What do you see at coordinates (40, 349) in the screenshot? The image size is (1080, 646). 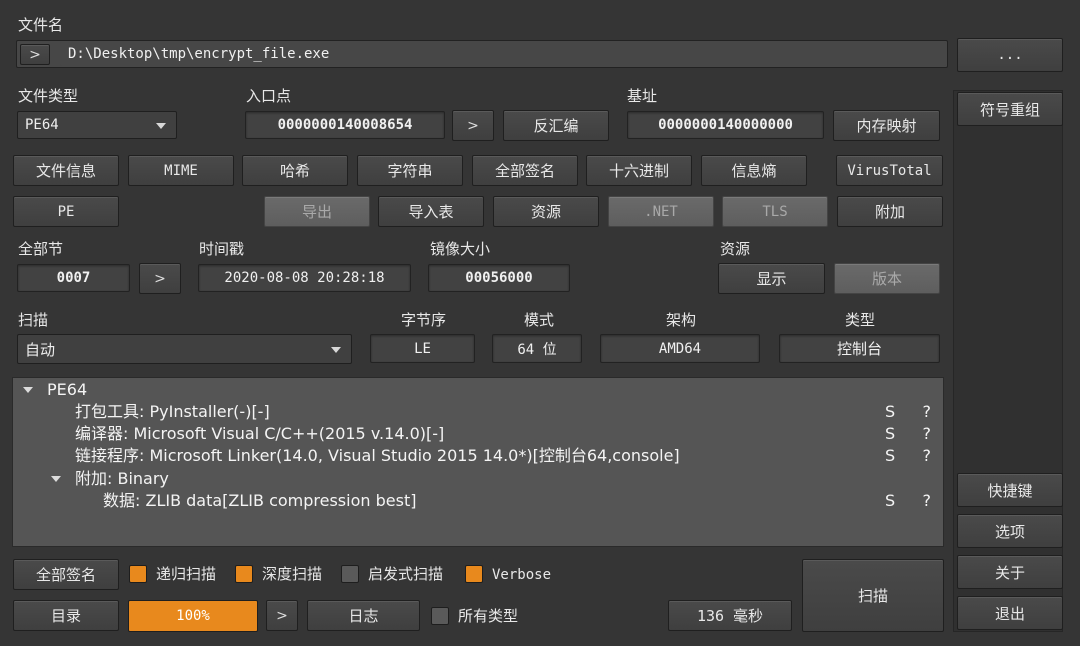 I see `scan-mode-value: 自动` at bounding box center [40, 349].